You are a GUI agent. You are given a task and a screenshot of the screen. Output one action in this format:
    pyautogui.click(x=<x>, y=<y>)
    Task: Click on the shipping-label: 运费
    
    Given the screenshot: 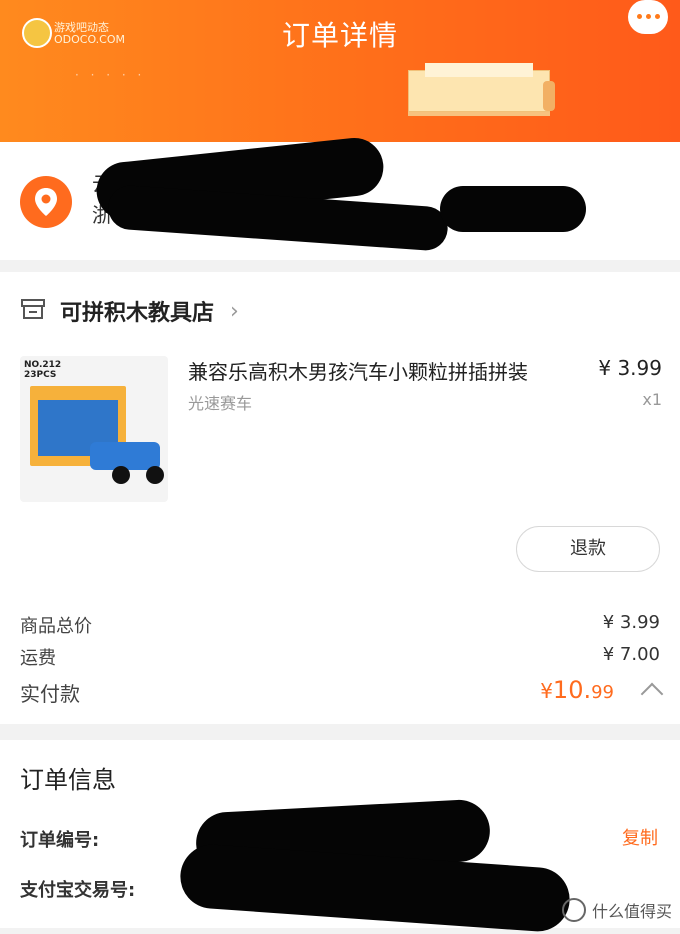 What is the action you would take?
    pyautogui.click(x=38, y=658)
    